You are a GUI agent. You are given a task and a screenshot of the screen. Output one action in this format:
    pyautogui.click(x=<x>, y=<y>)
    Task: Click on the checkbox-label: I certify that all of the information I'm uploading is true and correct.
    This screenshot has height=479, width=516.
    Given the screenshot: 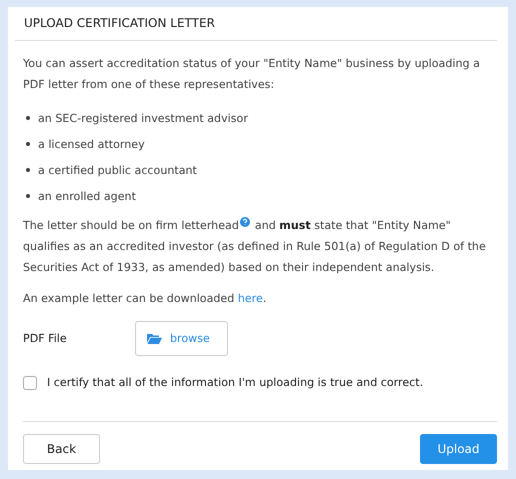 What is the action you would take?
    pyautogui.click(x=235, y=383)
    